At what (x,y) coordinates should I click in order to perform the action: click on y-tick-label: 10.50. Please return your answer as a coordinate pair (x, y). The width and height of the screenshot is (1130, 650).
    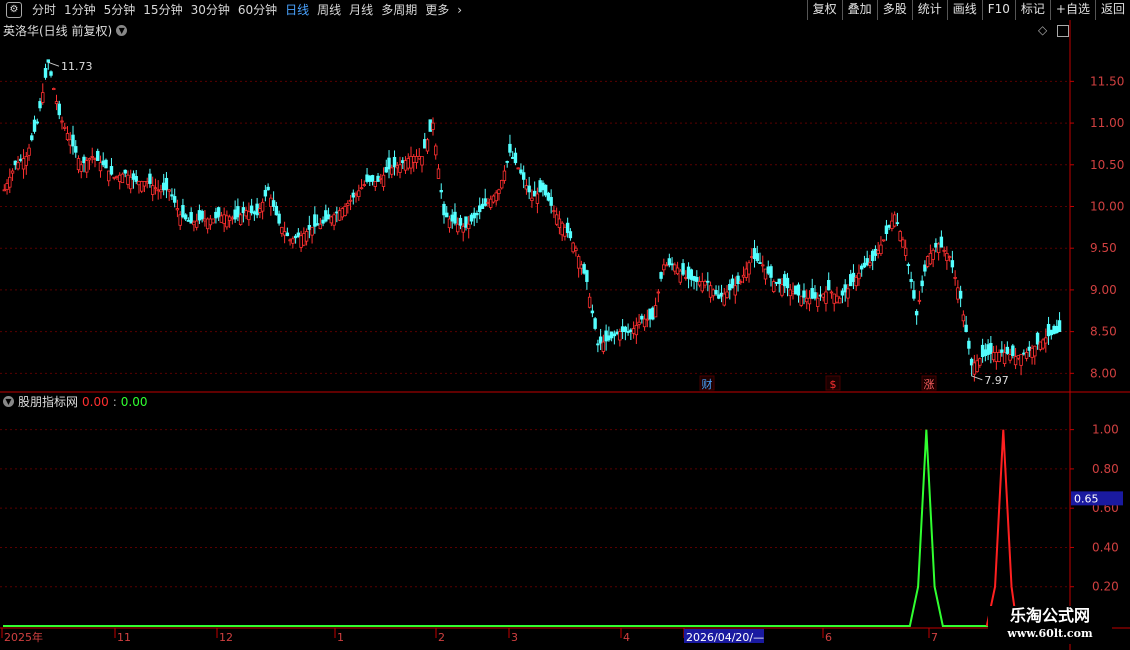
    Looking at the image, I should click on (1107, 165).